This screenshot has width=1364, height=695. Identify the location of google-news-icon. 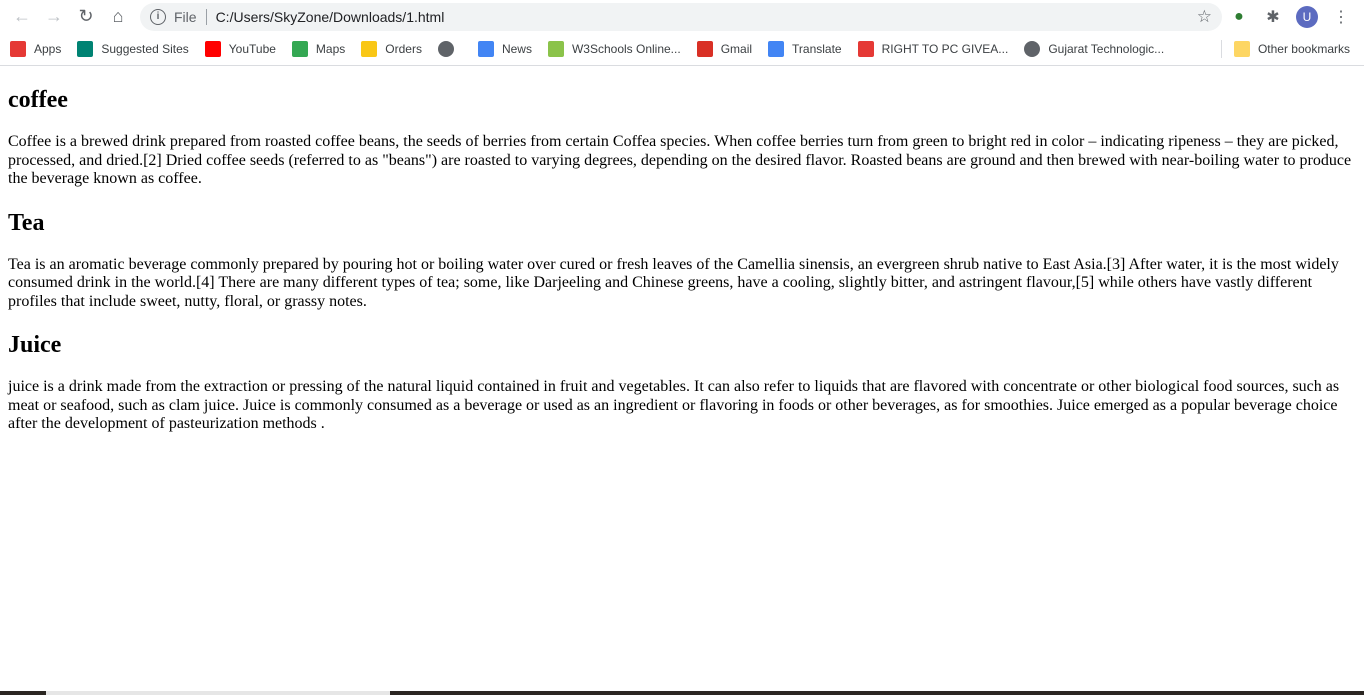
(485, 49).